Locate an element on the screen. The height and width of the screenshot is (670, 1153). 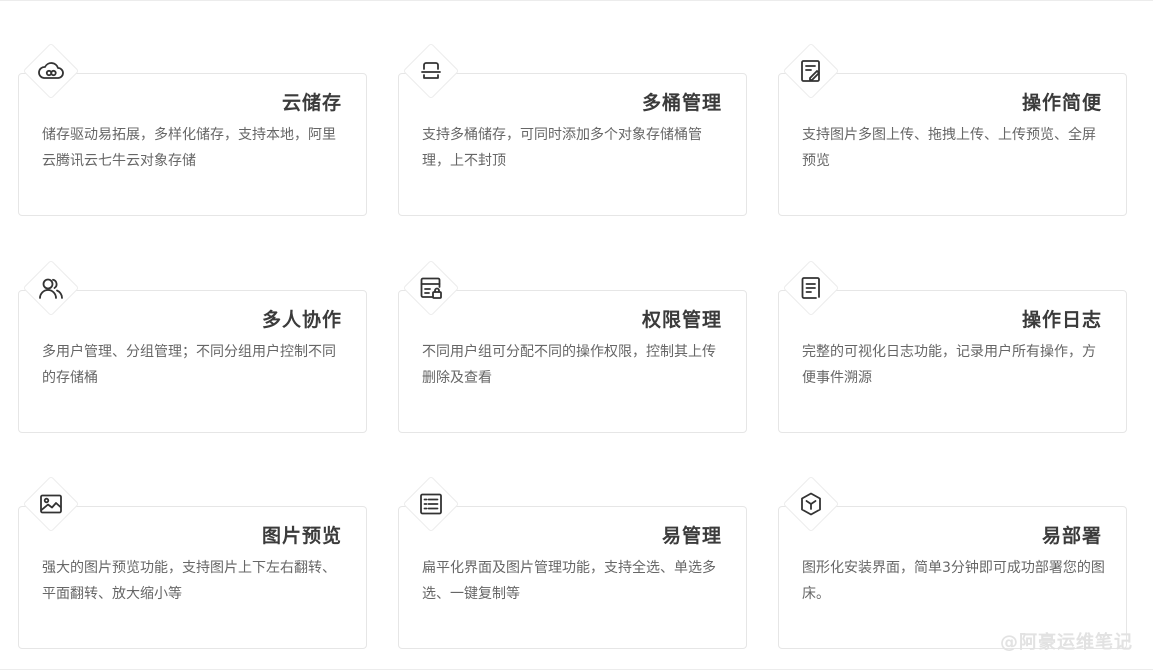
feature-card-cloud-storage: 云储存 储存驱动易拓展，多样化储存，支持本地，阿里云腾讯云七牛云对象存储 is located at coordinates (192, 129).